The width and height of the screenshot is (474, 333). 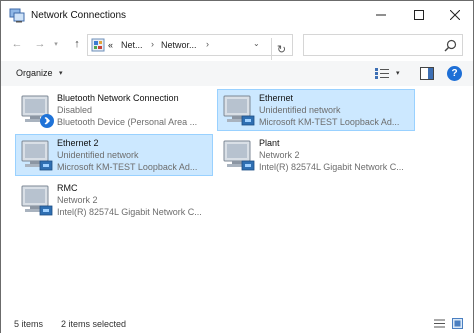 I want to click on connection-name: RMC, so click(x=67, y=188).